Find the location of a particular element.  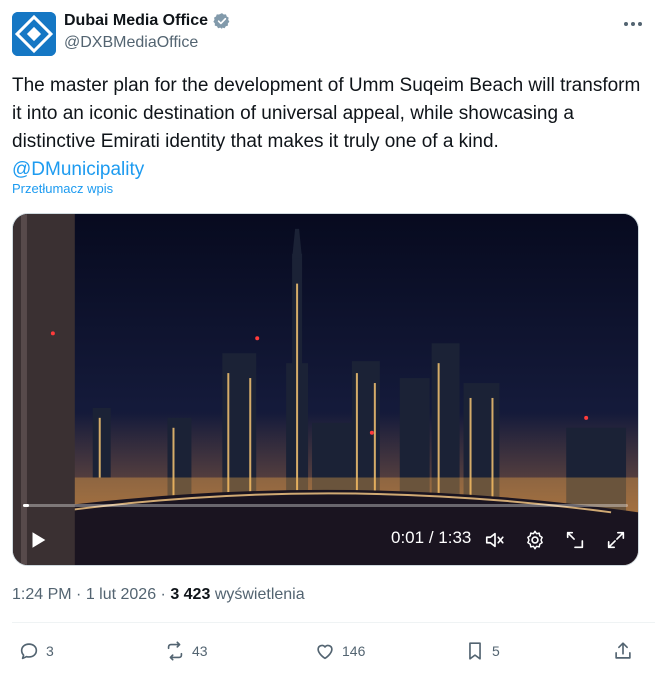

reply-button: 3 is located at coordinates (36, 651).